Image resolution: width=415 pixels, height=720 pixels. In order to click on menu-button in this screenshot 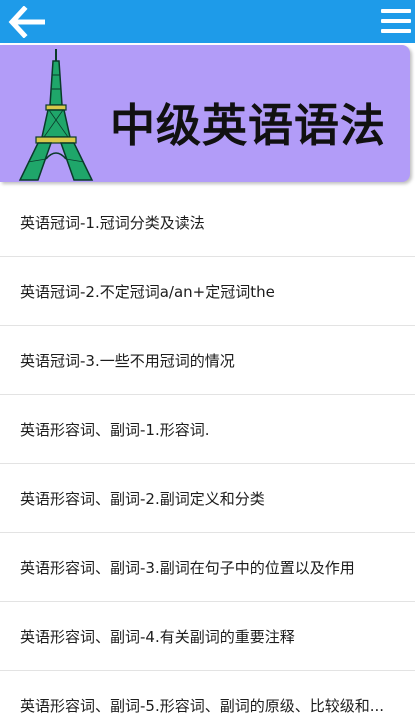, I will do `click(396, 21)`.